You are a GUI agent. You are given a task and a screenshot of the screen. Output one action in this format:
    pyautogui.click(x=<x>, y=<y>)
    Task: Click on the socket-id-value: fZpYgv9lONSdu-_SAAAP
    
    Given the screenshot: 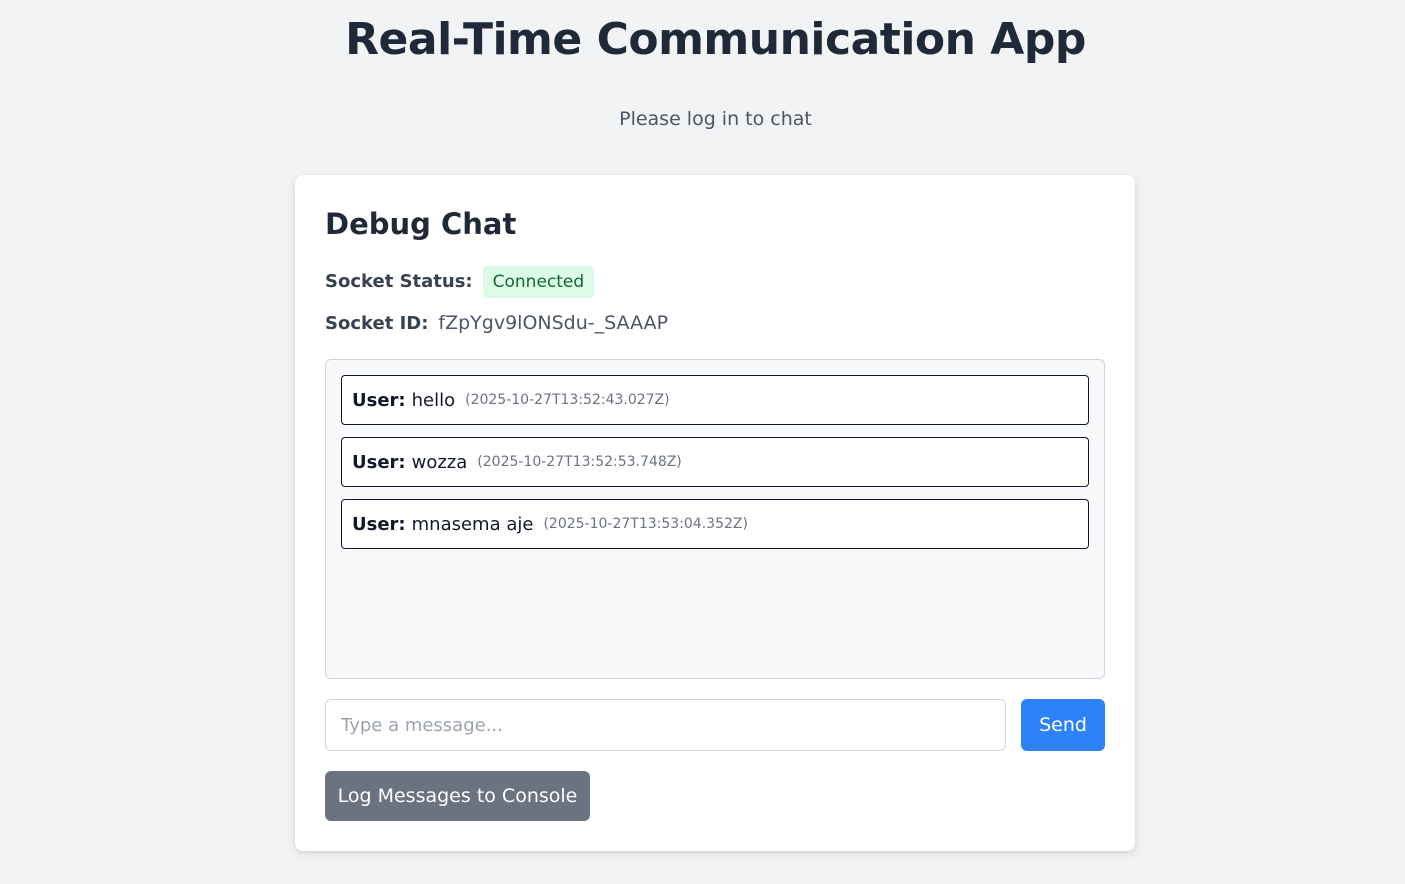 What is the action you would take?
    pyautogui.click(x=553, y=323)
    